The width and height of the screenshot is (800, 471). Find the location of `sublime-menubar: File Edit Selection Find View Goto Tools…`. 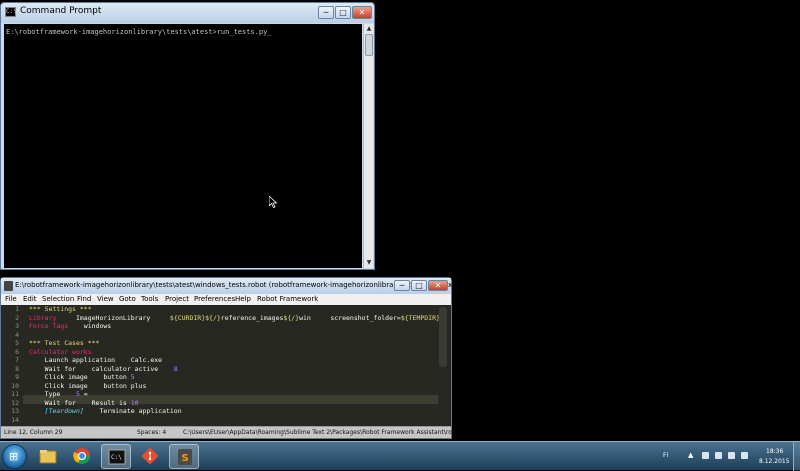

sublime-menubar: File Edit Selection Find View Goto Tools… is located at coordinates (226, 299).